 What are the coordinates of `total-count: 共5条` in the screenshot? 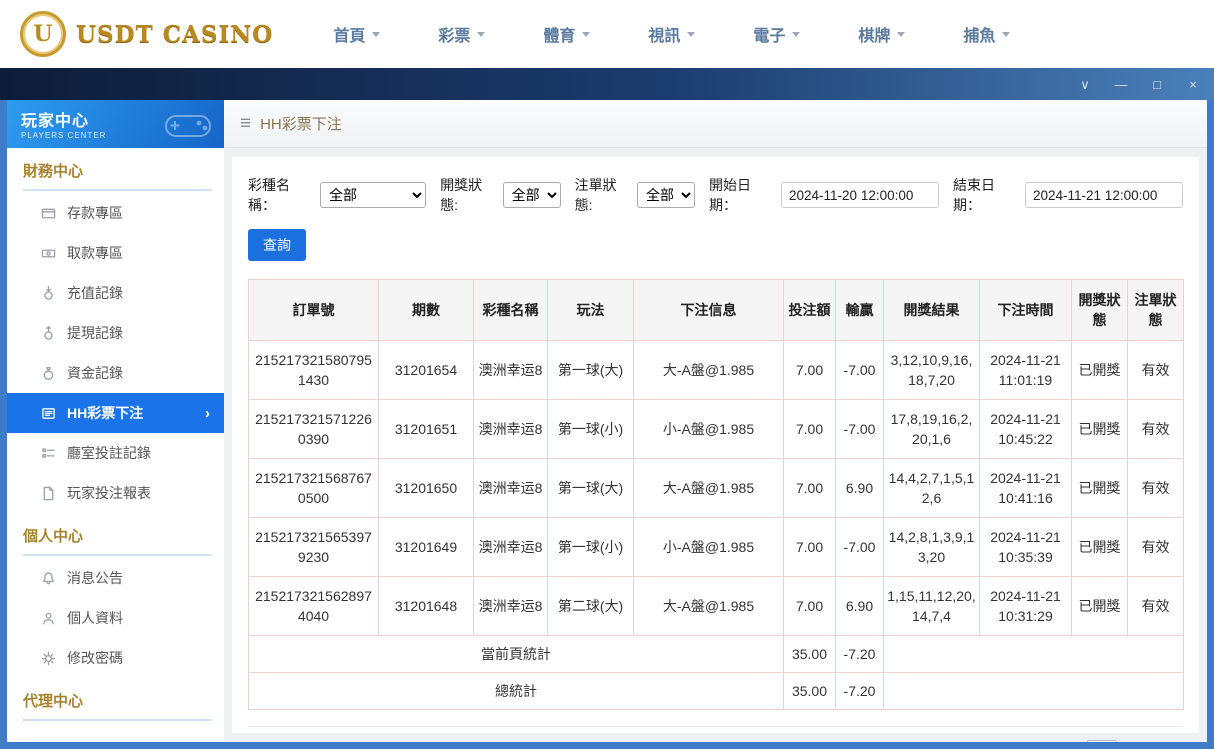 It's located at (860, 741).